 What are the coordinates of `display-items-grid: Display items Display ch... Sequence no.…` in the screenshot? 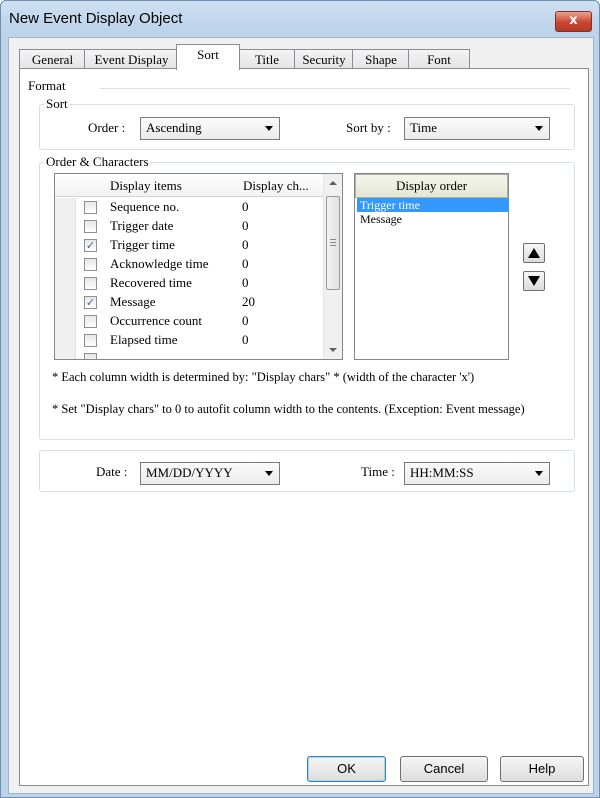 It's located at (198, 266).